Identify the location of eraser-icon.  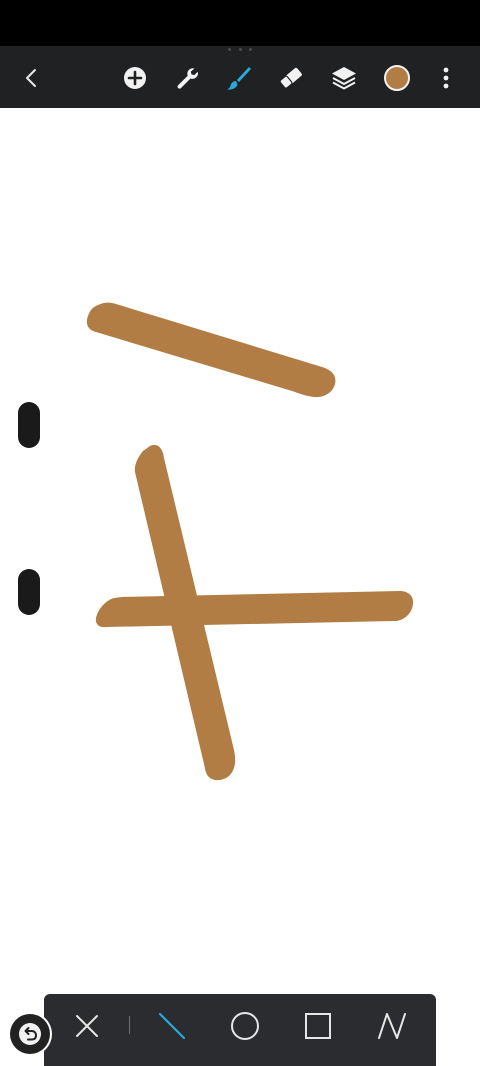
(290, 78).